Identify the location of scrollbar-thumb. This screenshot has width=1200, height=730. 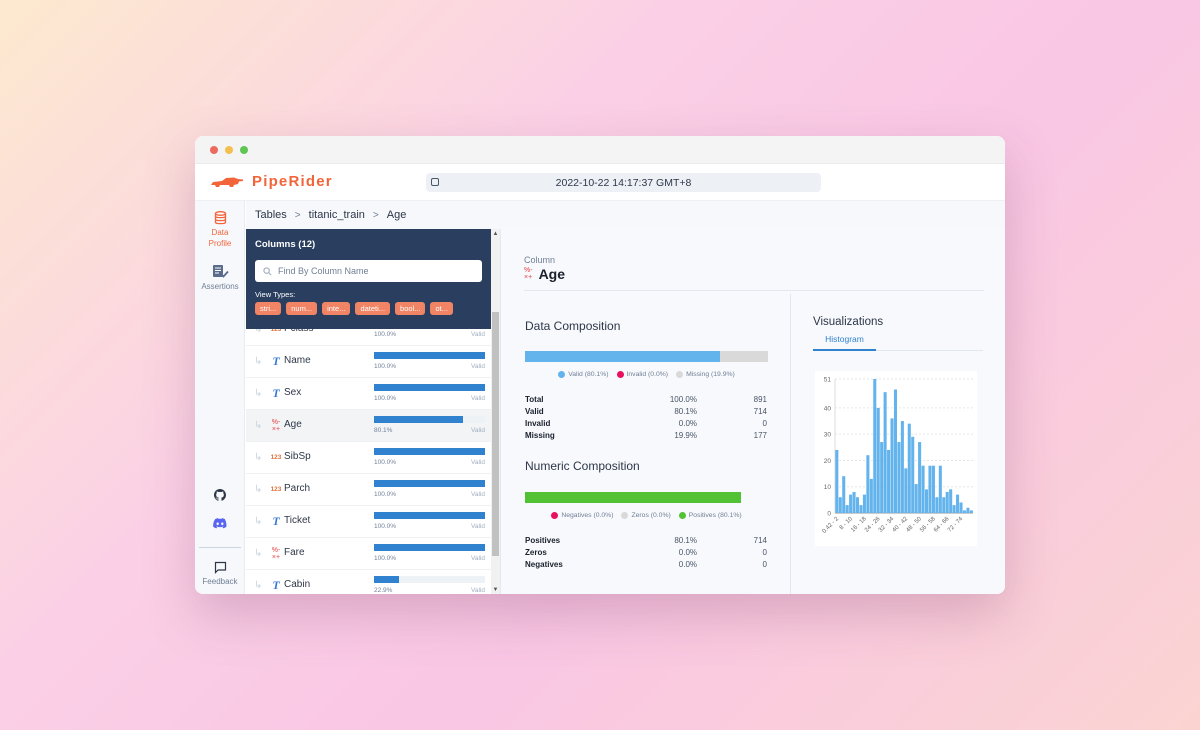
(495, 434).